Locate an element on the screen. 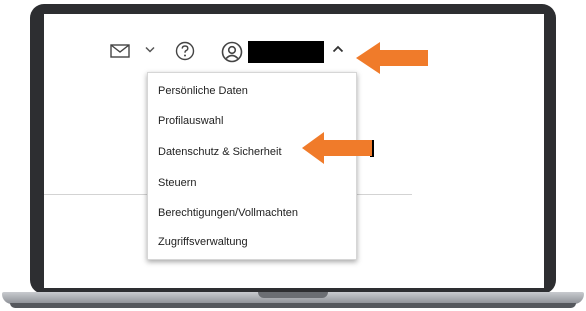 The image size is (586, 311). chevron-down-icon is located at coordinates (150, 50).